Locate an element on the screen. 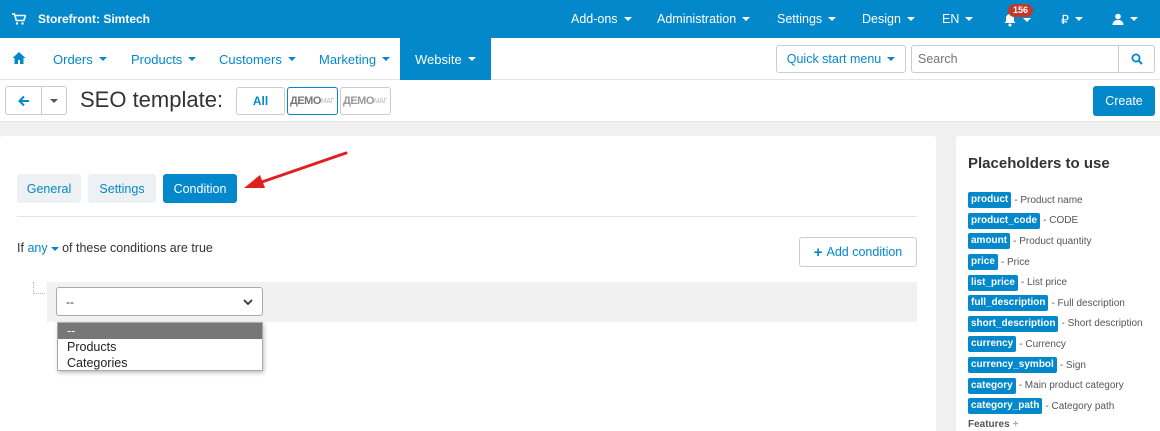 Image resolution: width=1160 pixels, height=431 pixels. history-dropdown-button is located at coordinates (54, 100).